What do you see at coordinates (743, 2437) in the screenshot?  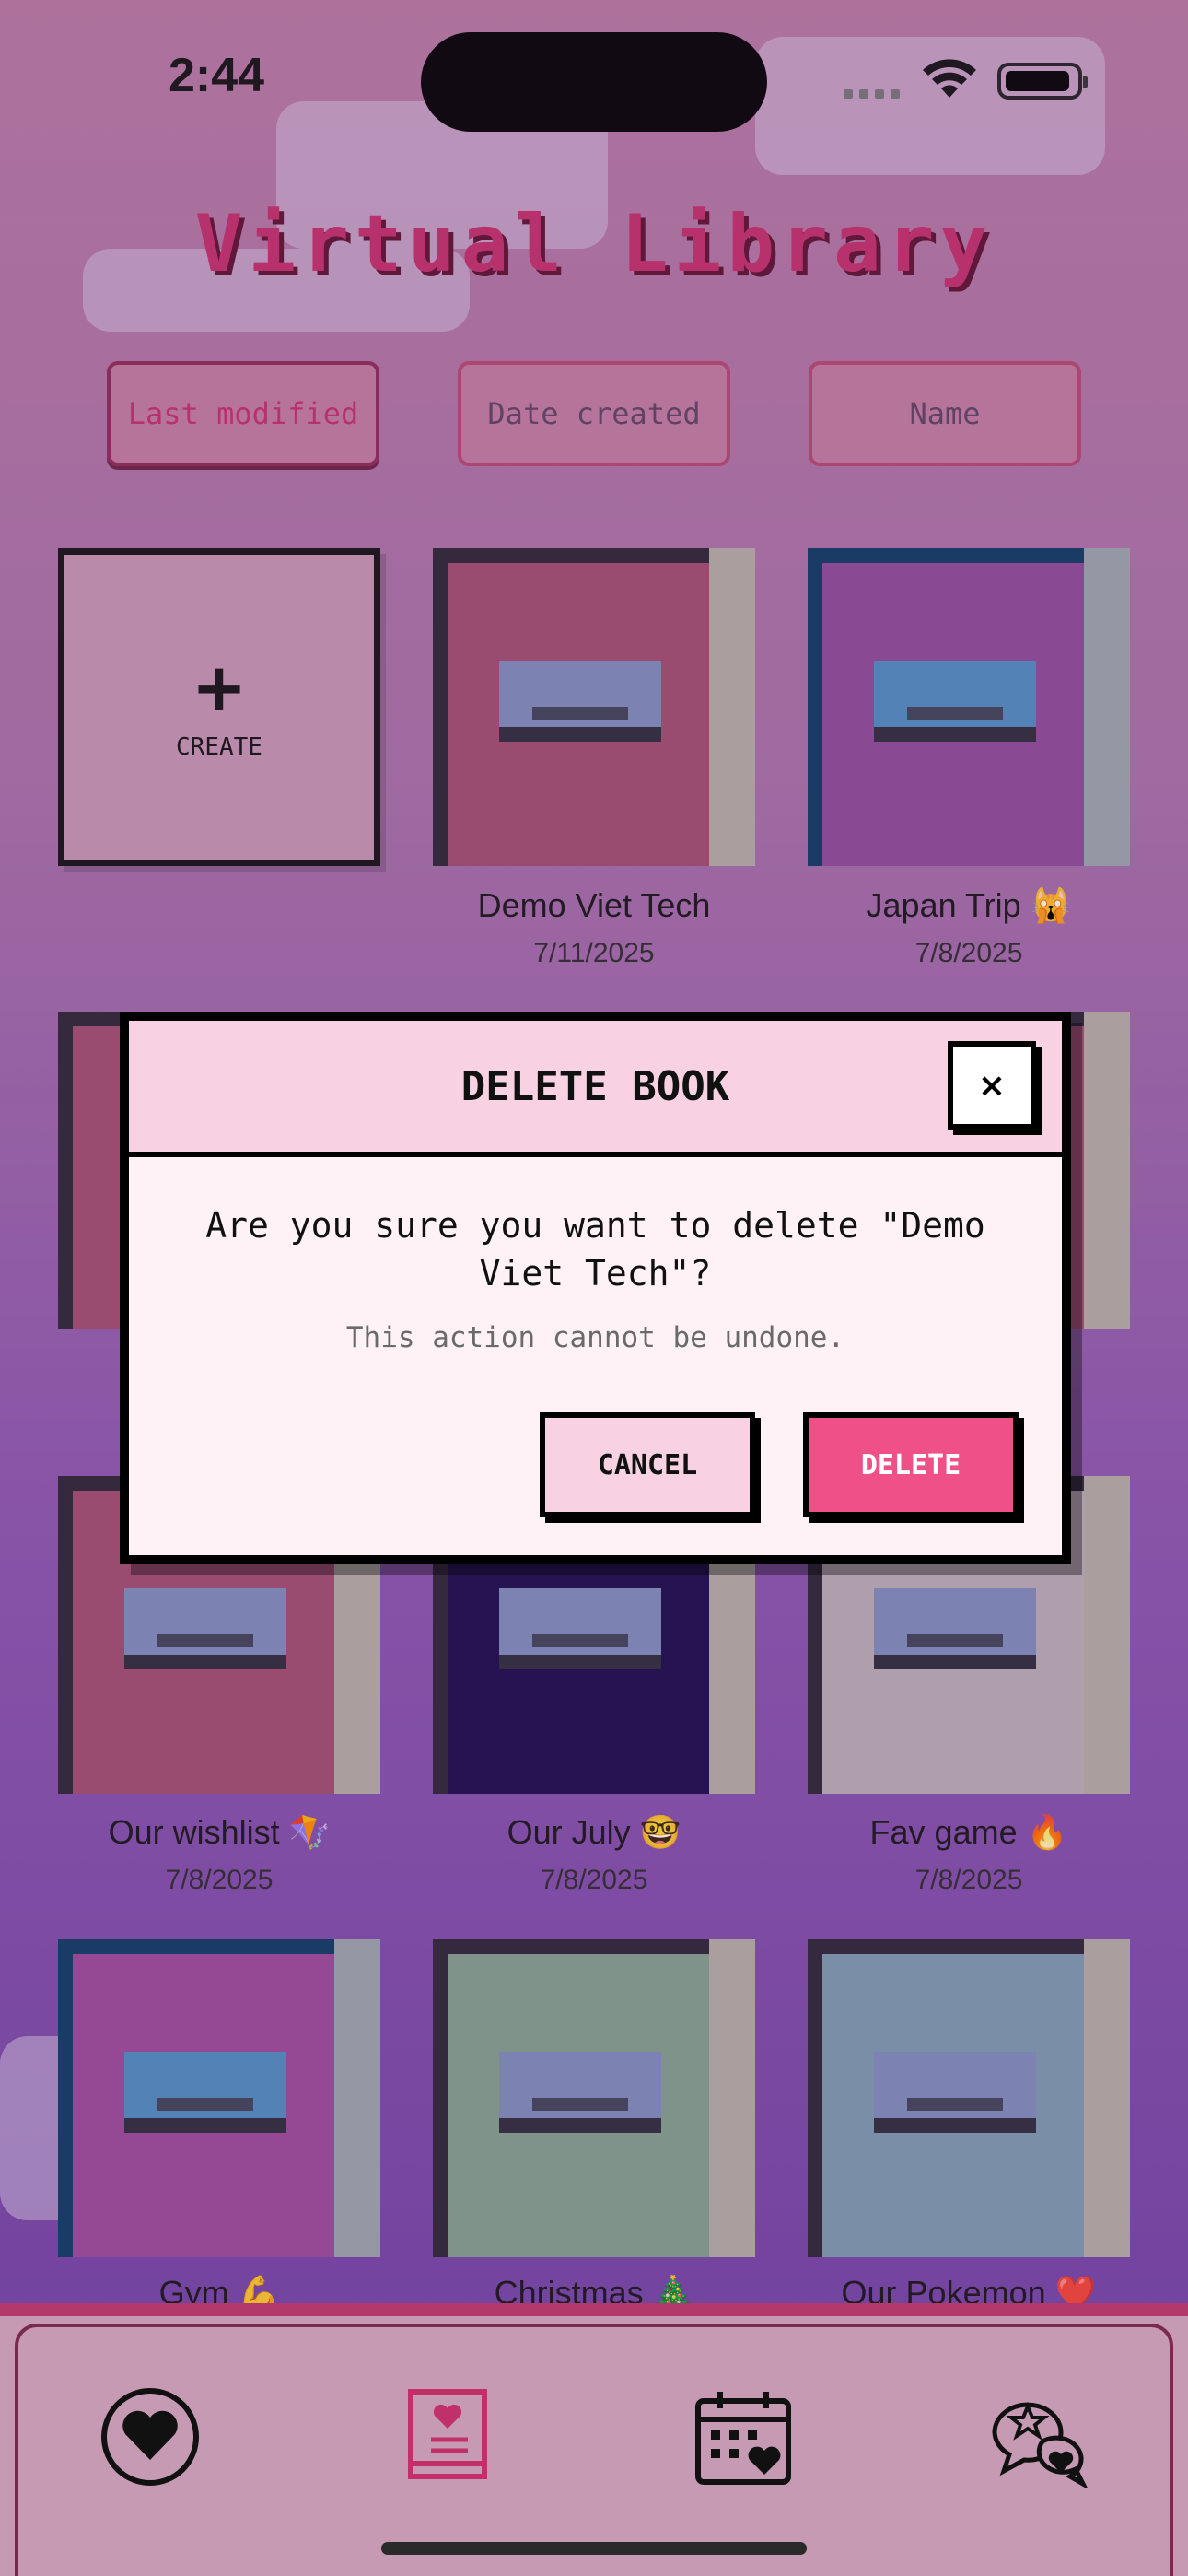 I see `nav-calendar-icon` at bounding box center [743, 2437].